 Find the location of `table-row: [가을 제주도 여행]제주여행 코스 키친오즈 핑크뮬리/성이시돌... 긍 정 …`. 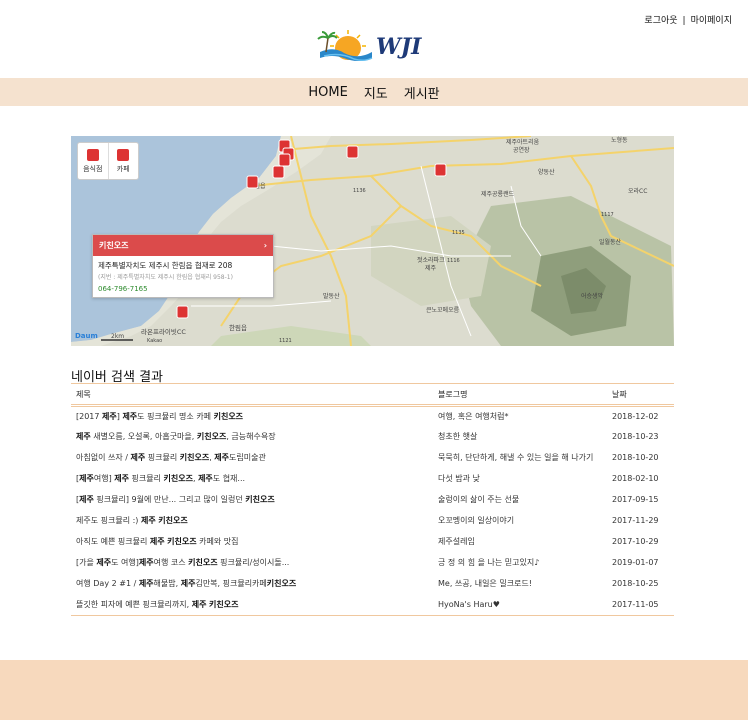

table-row: [가을 제주도 여행]제주여행 코스 키친오즈 핑크뮬리/성이시돌... 긍 정 … is located at coordinates (372, 563).